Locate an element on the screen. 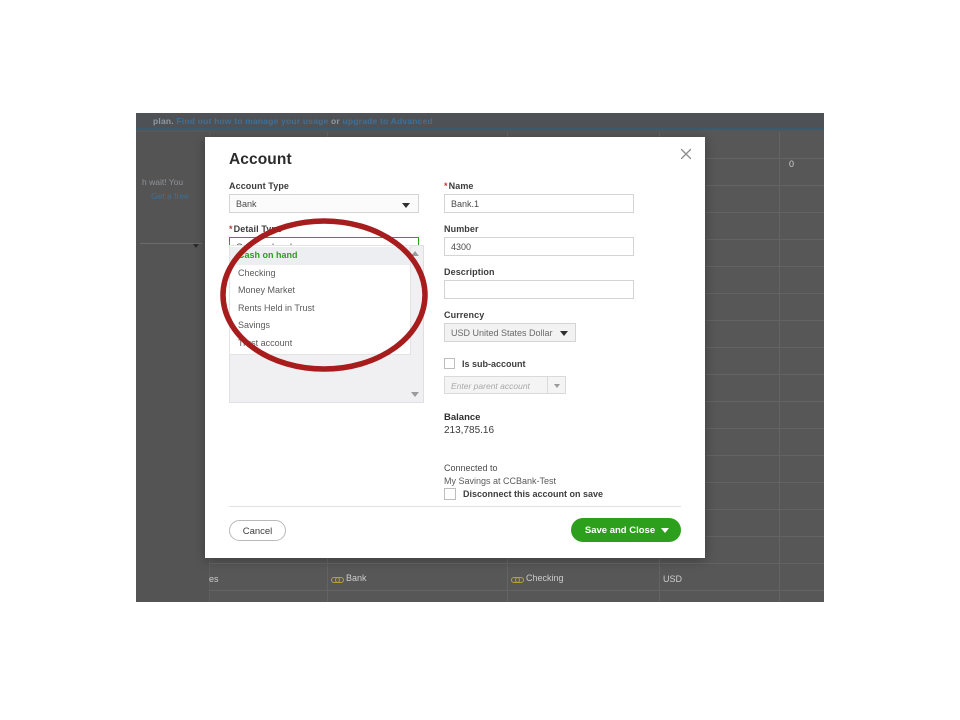 Image resolution: width=960 pixels, height=720 pixels. table-cell-amount: 0 is located at coordinates (792, 164).